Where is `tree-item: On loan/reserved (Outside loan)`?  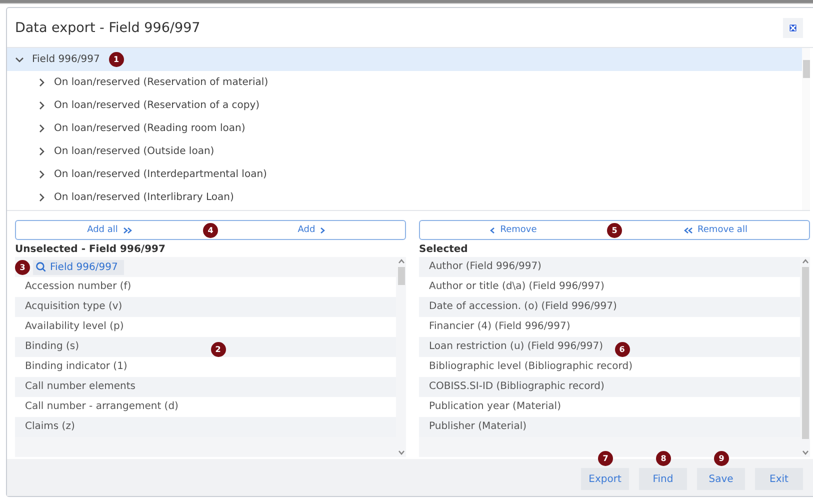 tree-item: On loan/reserved (Outside loan) is located at coordinates (404, 151).